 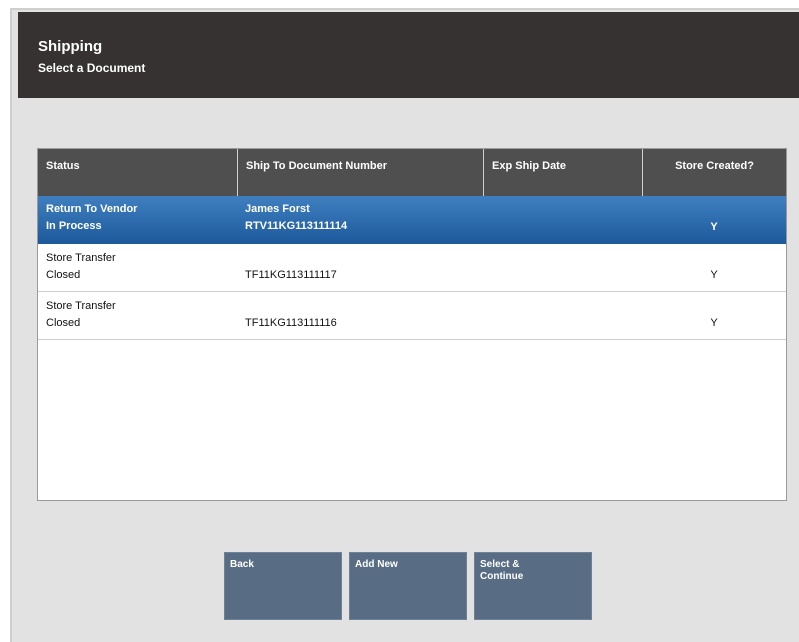 I want to click on header-bar: Shipping Select a Document, so click(x=408, y=55).